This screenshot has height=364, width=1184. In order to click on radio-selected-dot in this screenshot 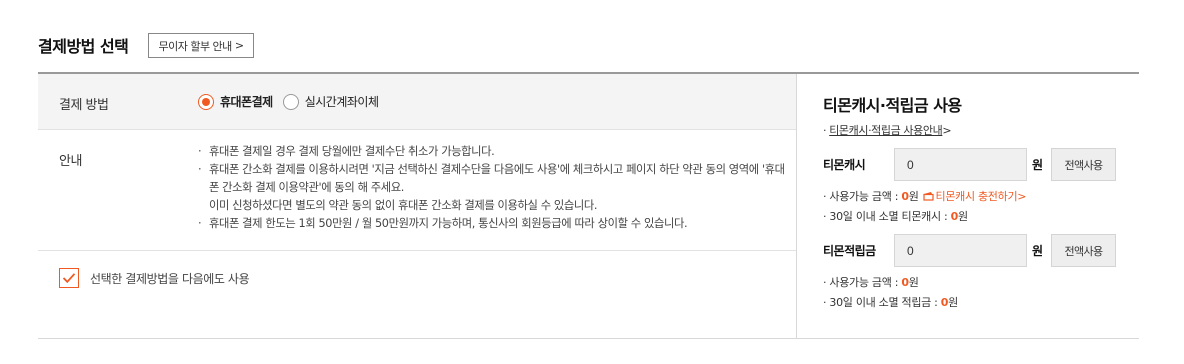, I will do `click(206, 101)`.